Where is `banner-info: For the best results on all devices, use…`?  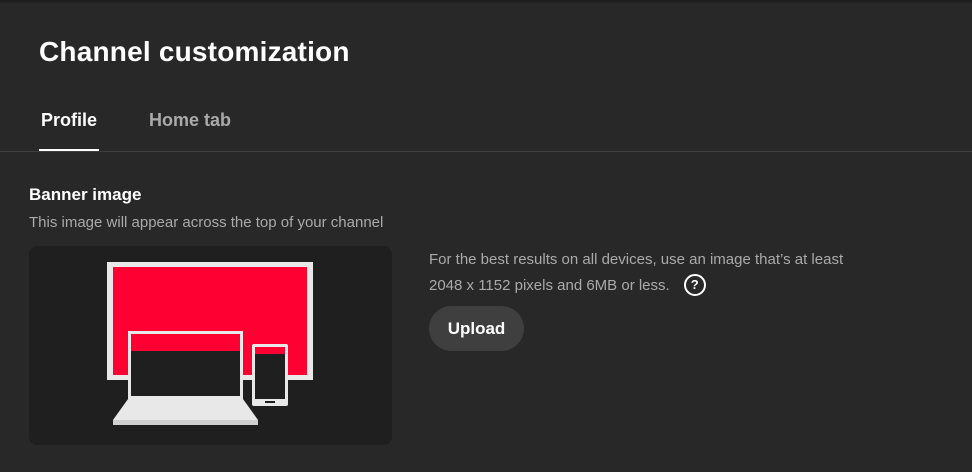 banner-info: For the best results on all devices, use… is located at coordinates (644, 273).